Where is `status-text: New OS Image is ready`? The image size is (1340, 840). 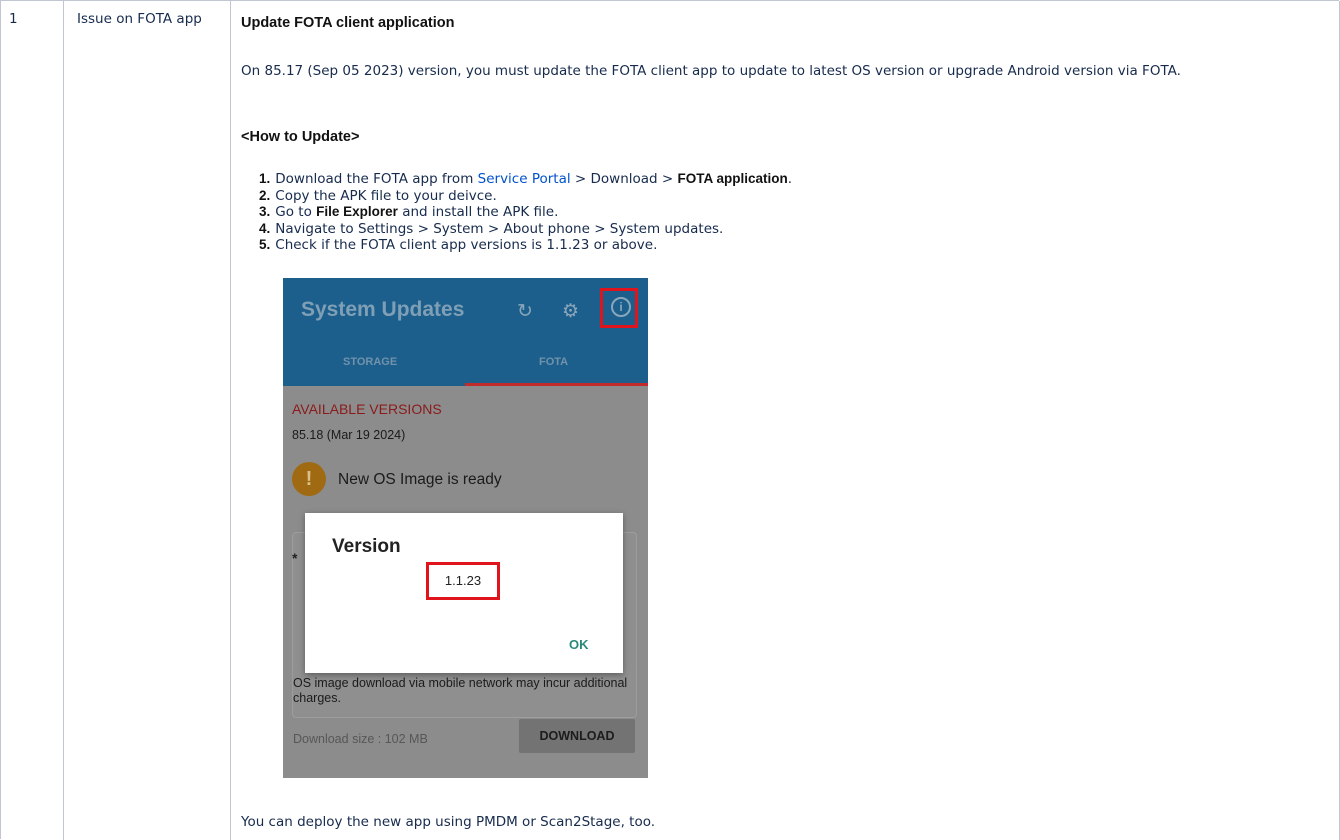
status-text: New OS Image is ready is located at coordinates (420, 479).